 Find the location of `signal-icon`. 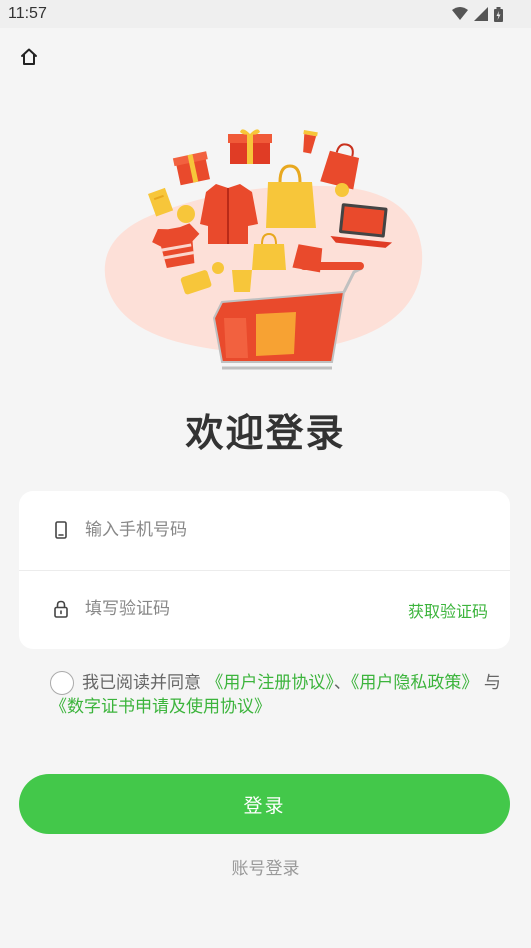

signal-icon is located at coordinates (481, 14).